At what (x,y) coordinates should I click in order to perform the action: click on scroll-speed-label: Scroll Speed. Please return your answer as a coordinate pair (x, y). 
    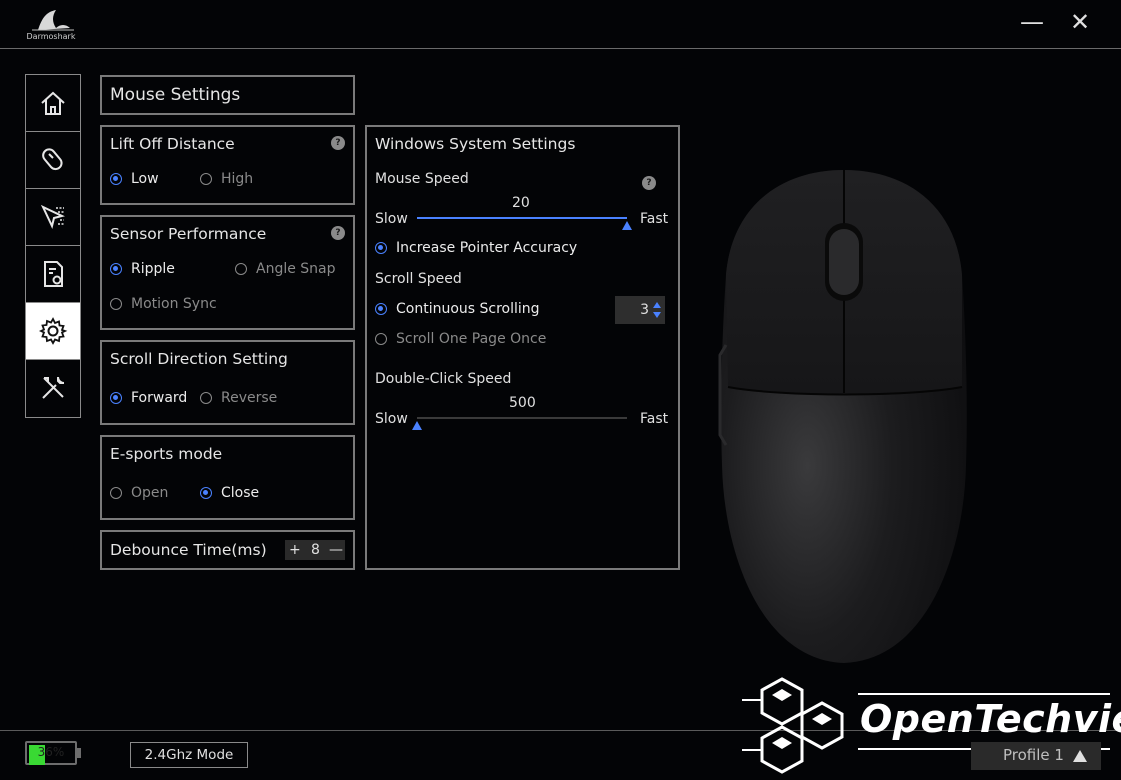
    Looking at the image, I should click on (418, 279).